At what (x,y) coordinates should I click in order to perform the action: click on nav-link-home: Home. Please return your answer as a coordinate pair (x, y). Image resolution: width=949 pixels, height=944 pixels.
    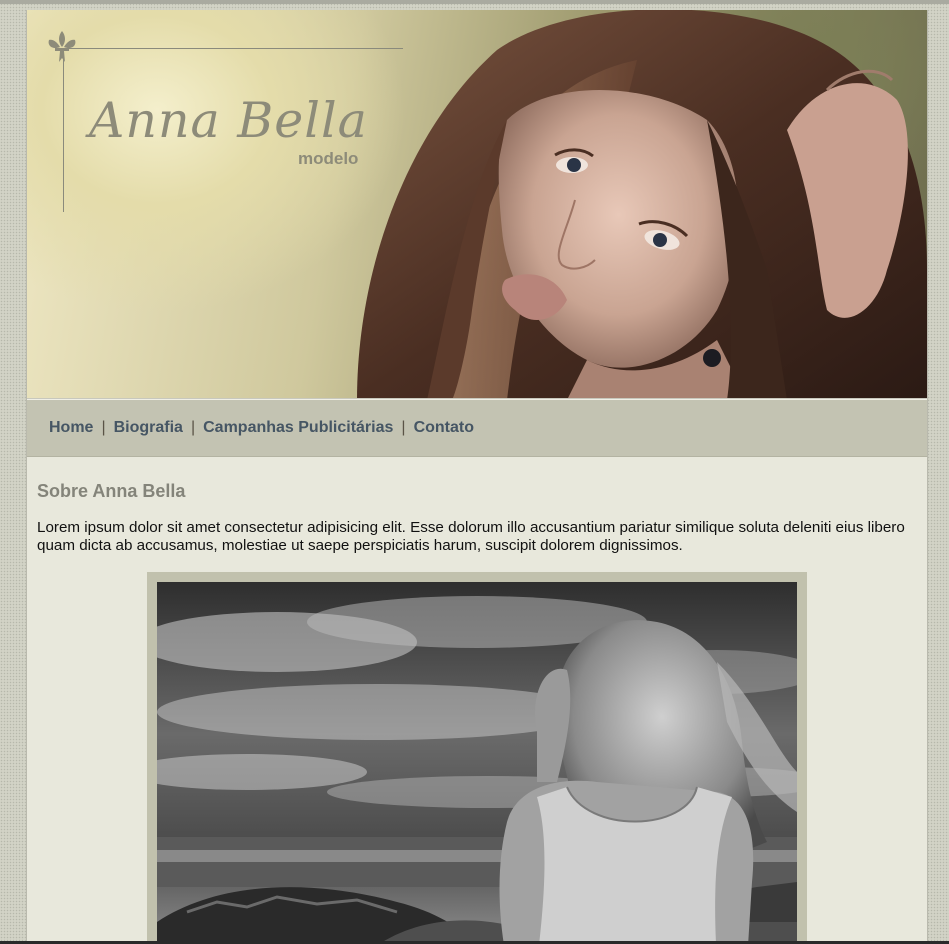
    Looking at the image, I should click on (71, 428).